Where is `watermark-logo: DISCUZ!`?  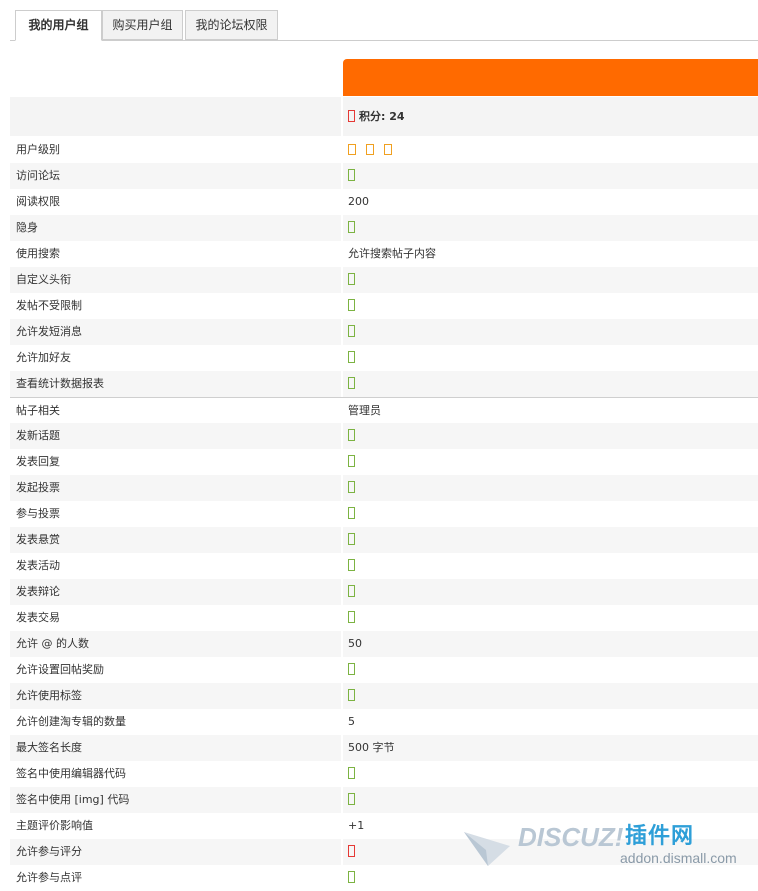 watermark-logo: DISCUZ! is located at coordinates (571, 837).